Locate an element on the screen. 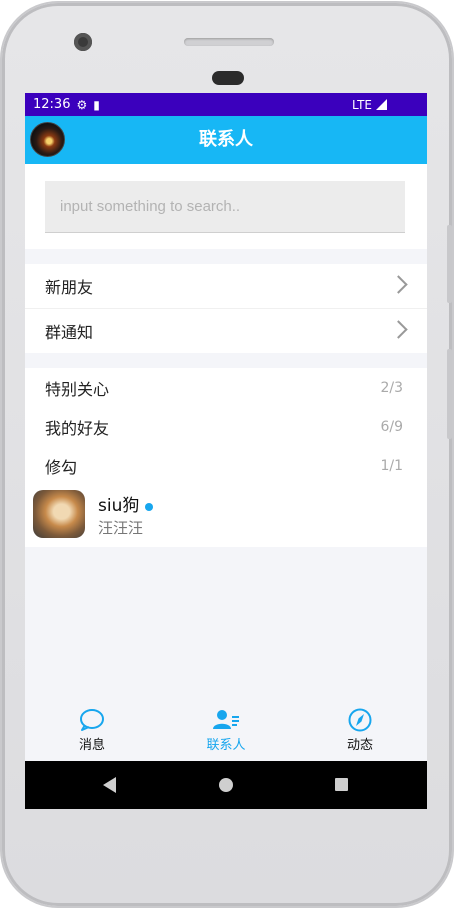  search-input is located at coordinates (225, 207).